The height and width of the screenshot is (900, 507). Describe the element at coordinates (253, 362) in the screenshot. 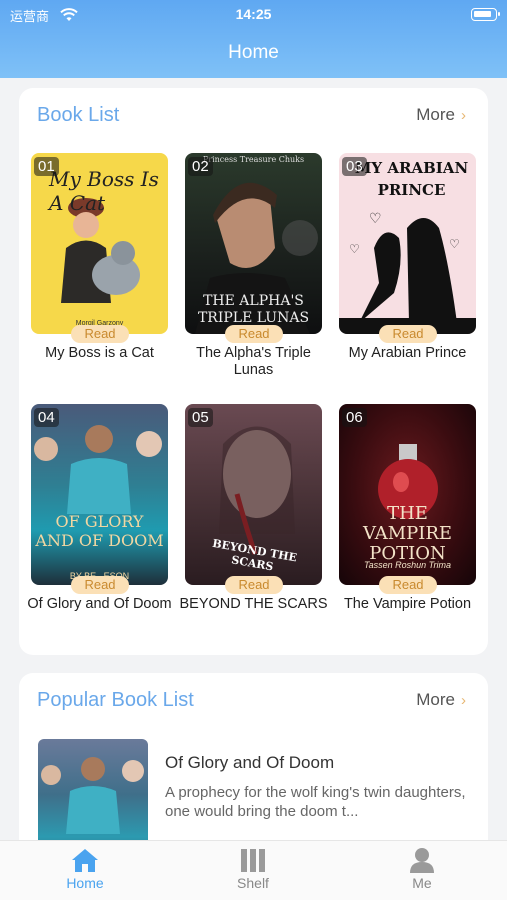

I see `book-title: The Alpha's Triple Lunas` at that location.